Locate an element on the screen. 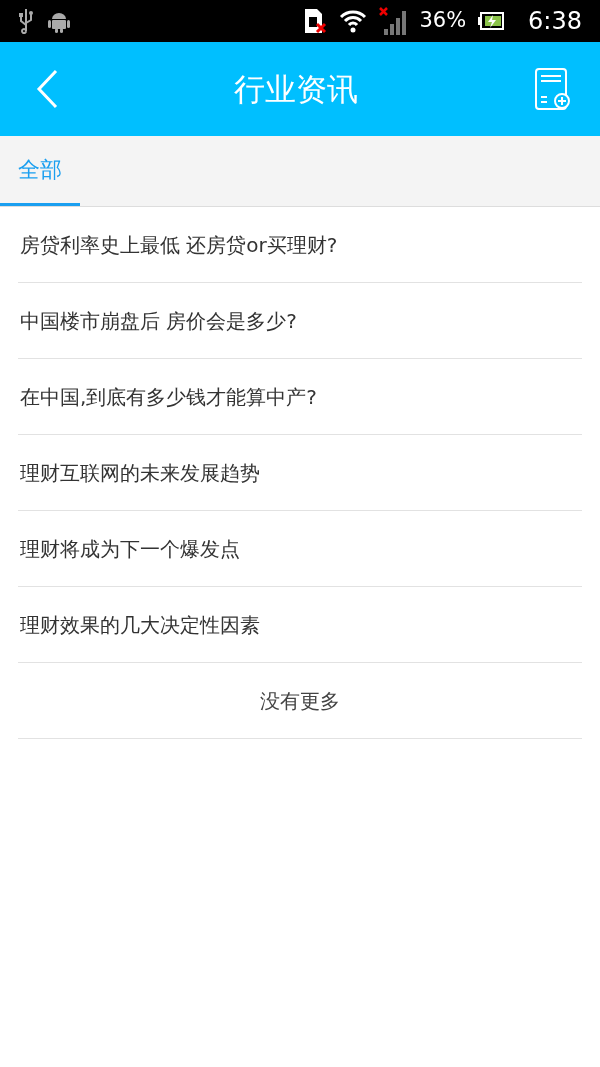 This screenshot has height=1067, width=600. article-title: 在中国,到底有多少钱才能算中产? is located at coordinates (168, 396).